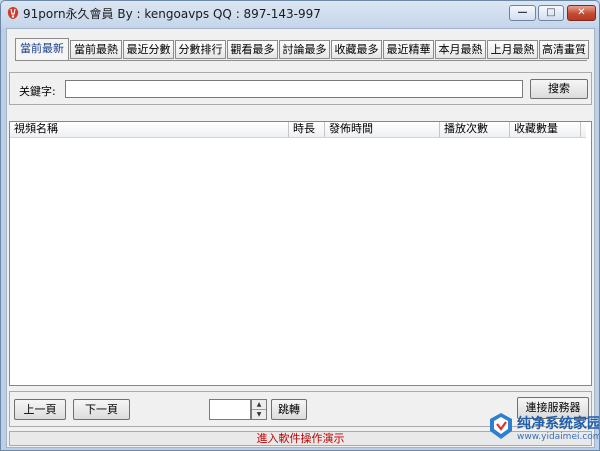  Describe the element at coordinates (304, 49) in the screenshot. I see `tab-most-discussed: 討論最多` at that location.